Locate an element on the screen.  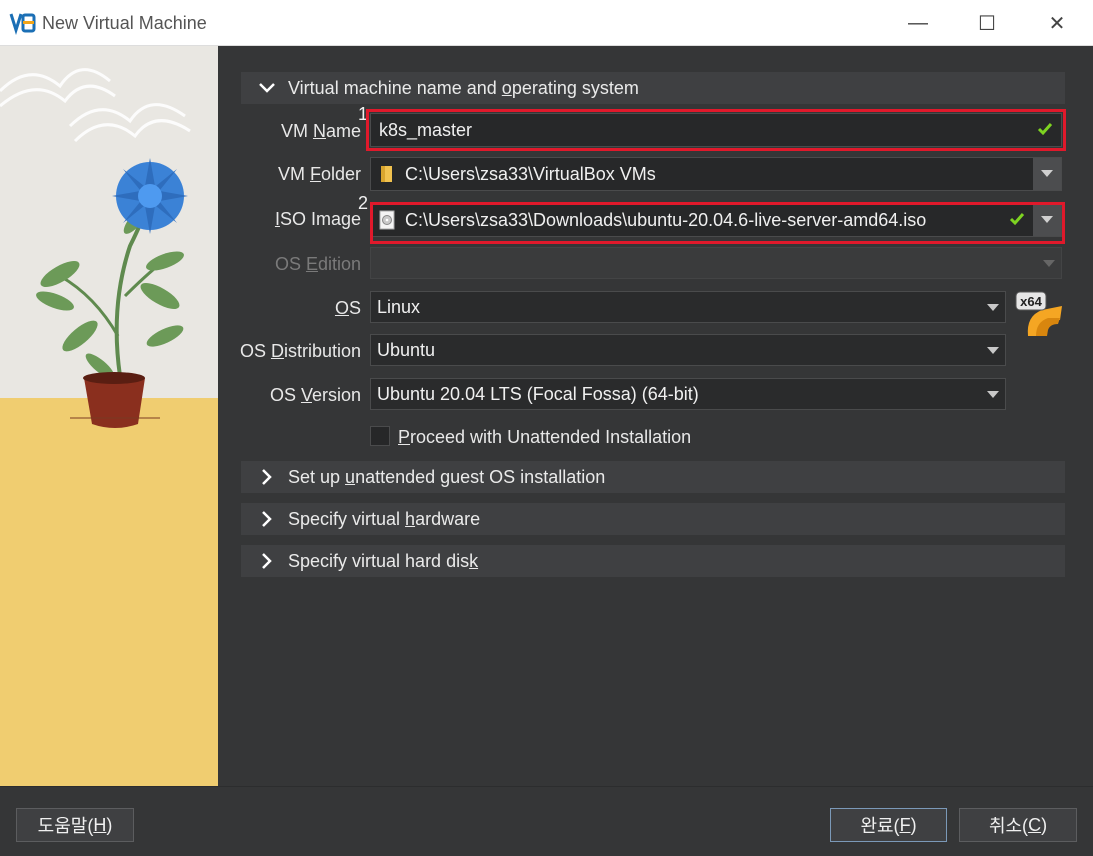
iso-image-label: ISO Image is located at coordinates (317, 219).